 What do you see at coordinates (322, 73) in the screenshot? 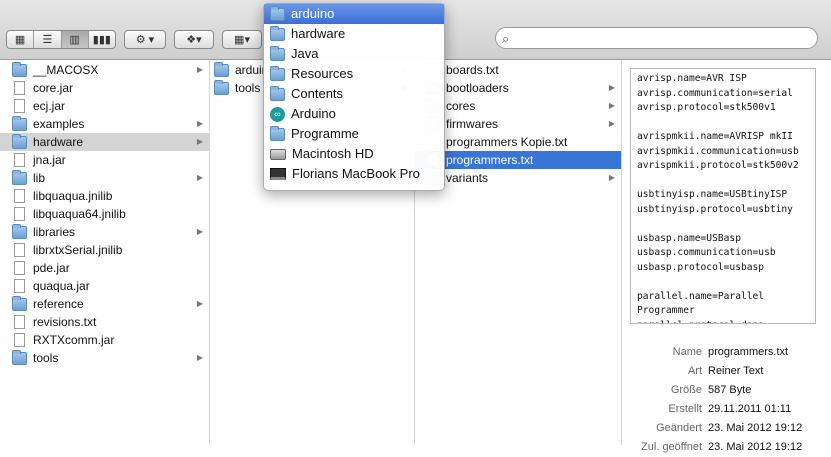
I see `popup-item-label: Resources` at bounding box center [322, 73].